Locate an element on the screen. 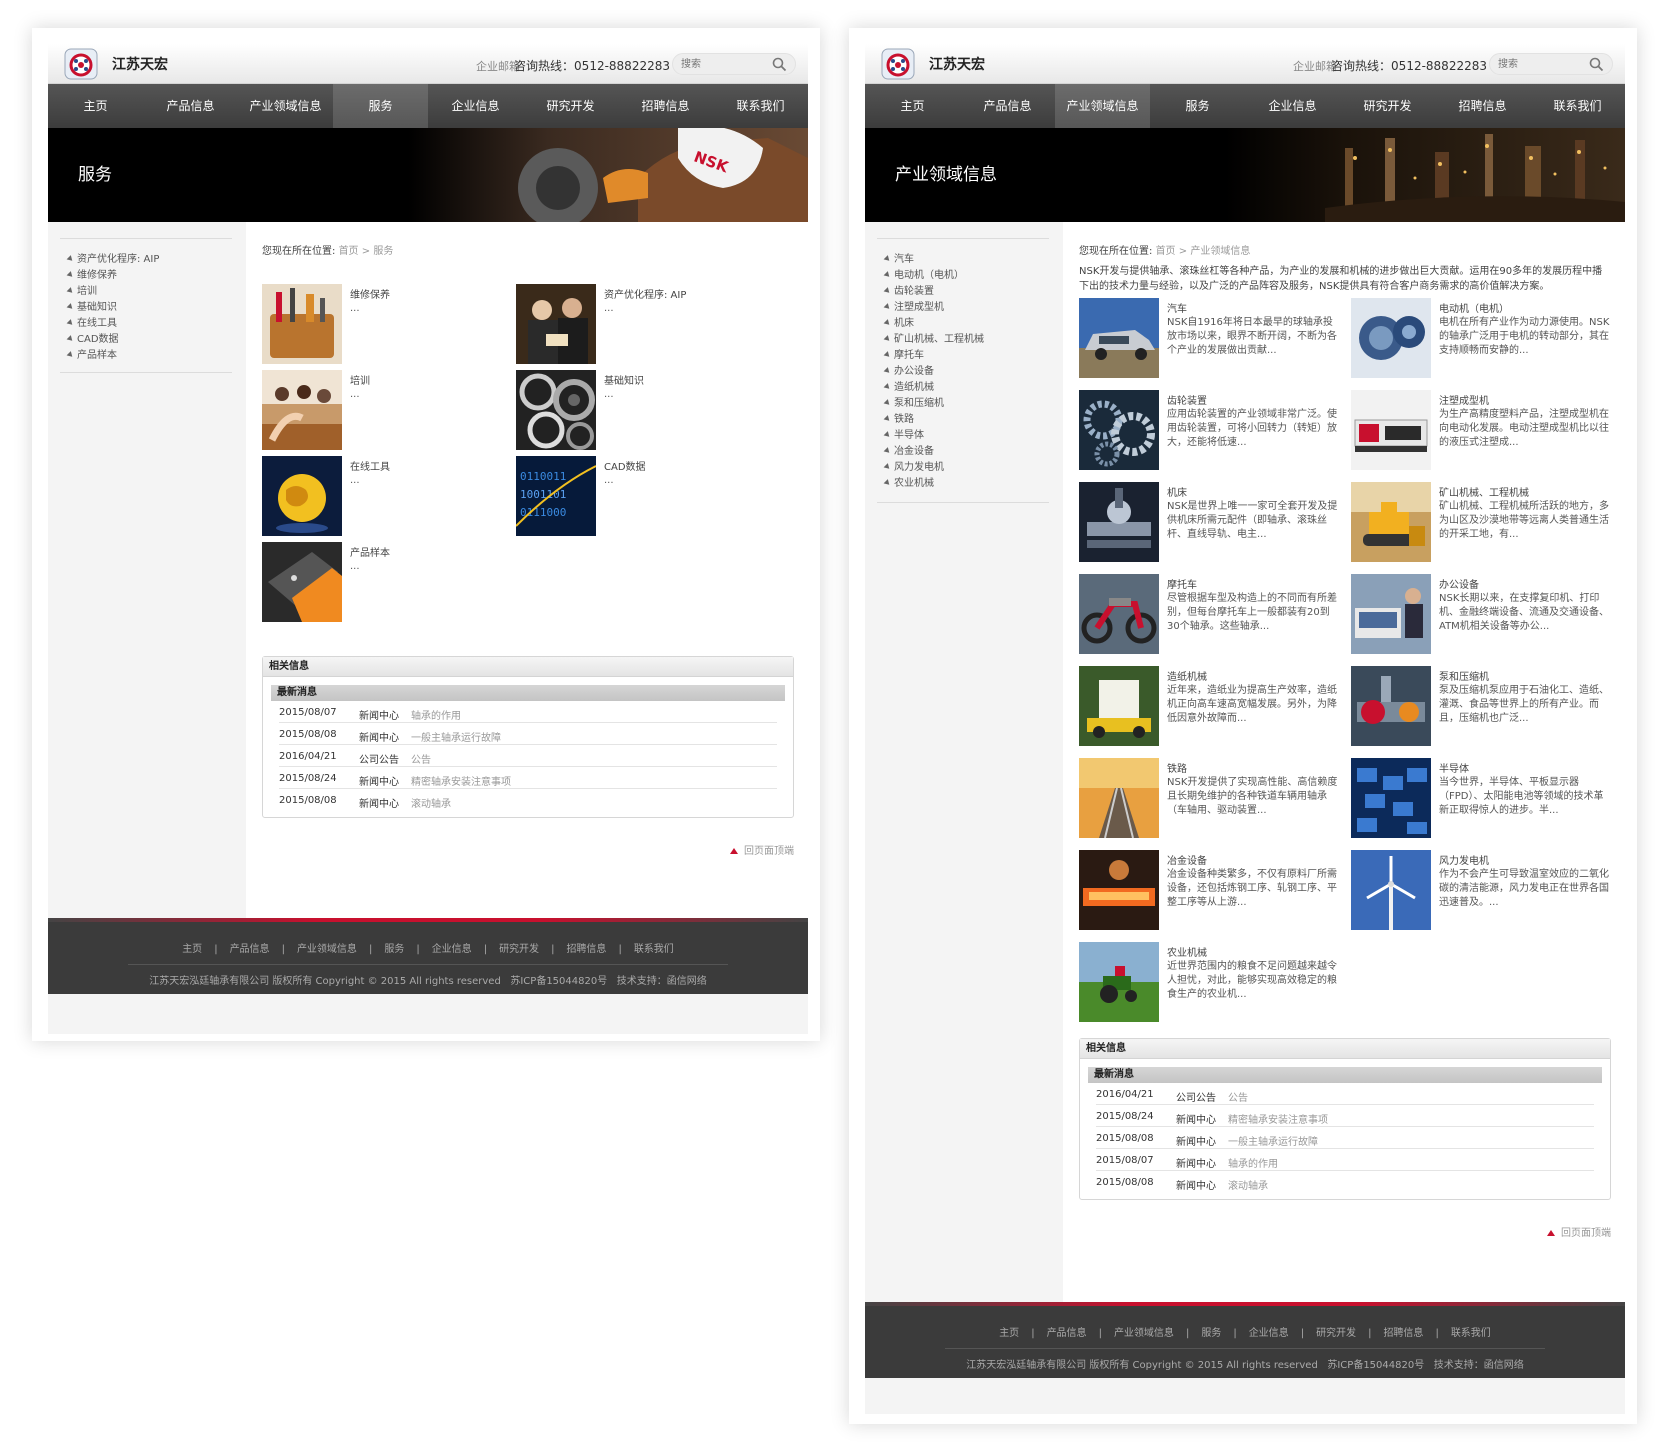 The image size is (1663, 1455). tractor-photo-icon is located at coordinates (1119, 982).